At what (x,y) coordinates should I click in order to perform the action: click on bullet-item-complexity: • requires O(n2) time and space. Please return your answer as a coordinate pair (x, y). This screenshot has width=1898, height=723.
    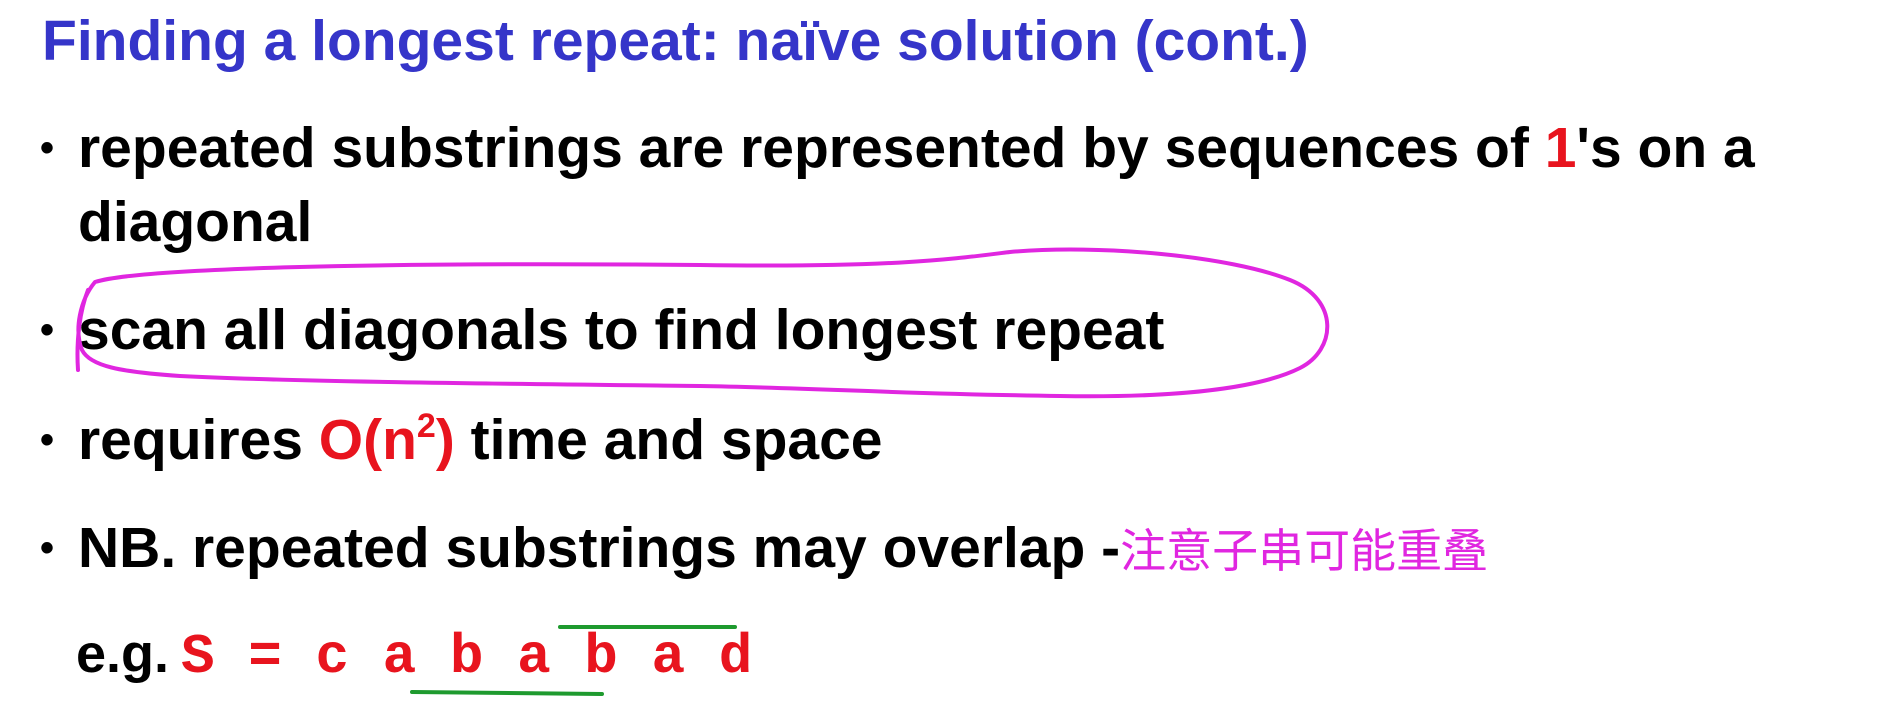
    Looking at the image, I should click on (461, 440).